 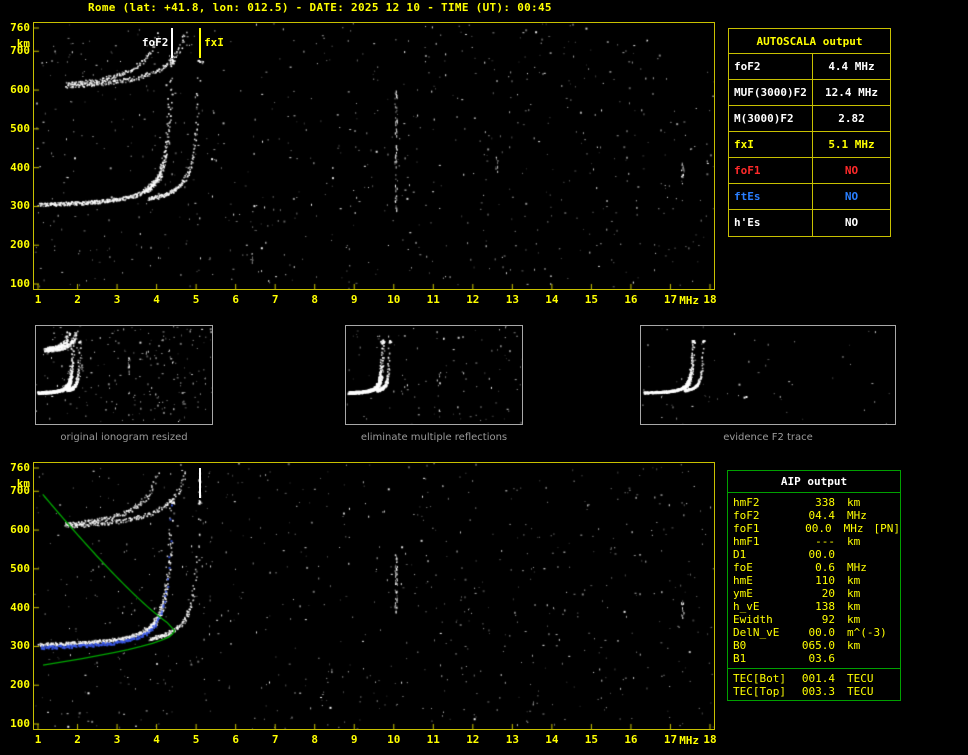 What do you see at coordinates (828, 593) in the screenshot?
I see `parameter-value: 20` at bounding box center [828, 593].